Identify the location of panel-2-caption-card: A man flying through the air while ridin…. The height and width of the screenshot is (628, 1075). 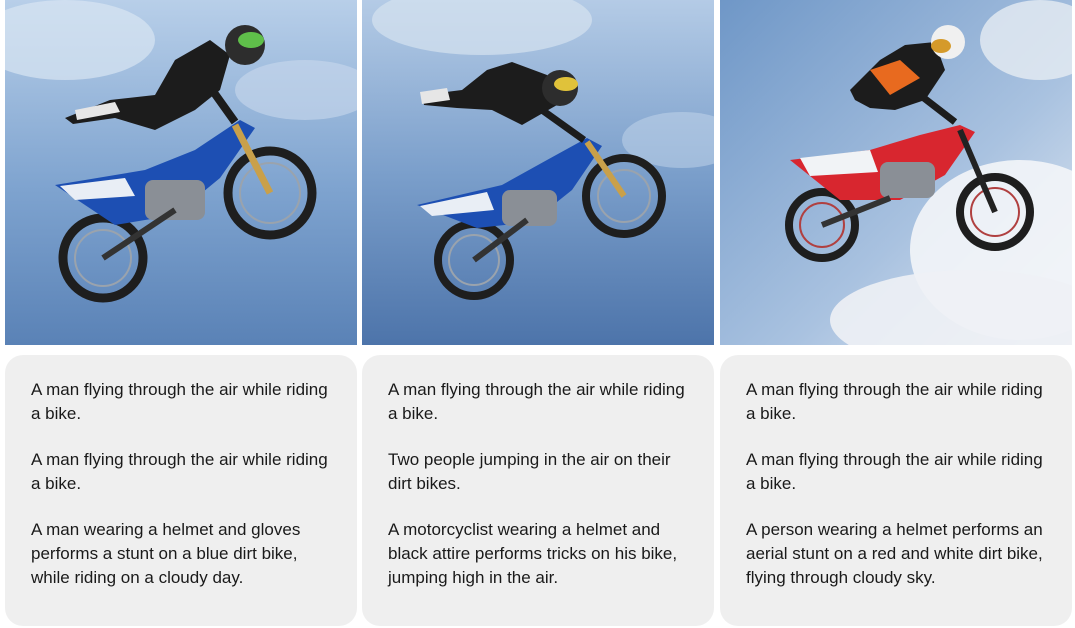
(538, 490).